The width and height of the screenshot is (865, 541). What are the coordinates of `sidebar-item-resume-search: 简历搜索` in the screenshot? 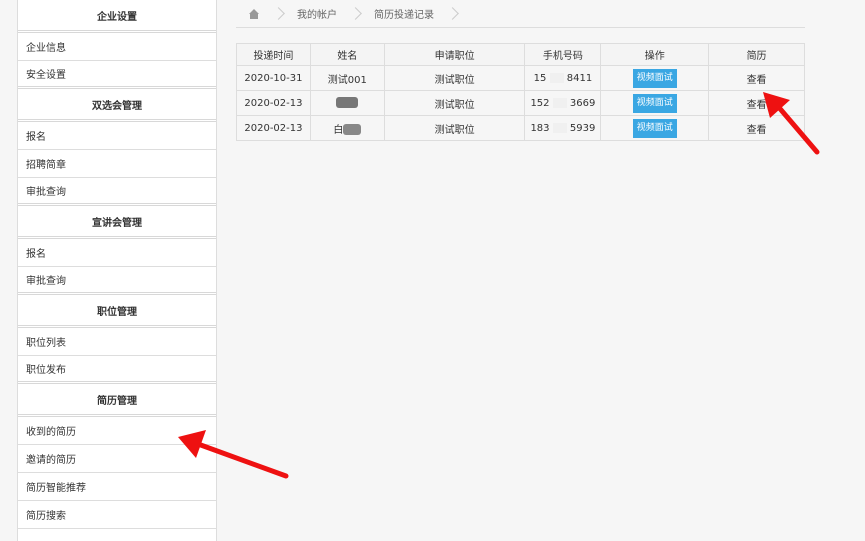 It's located at (117, 515).